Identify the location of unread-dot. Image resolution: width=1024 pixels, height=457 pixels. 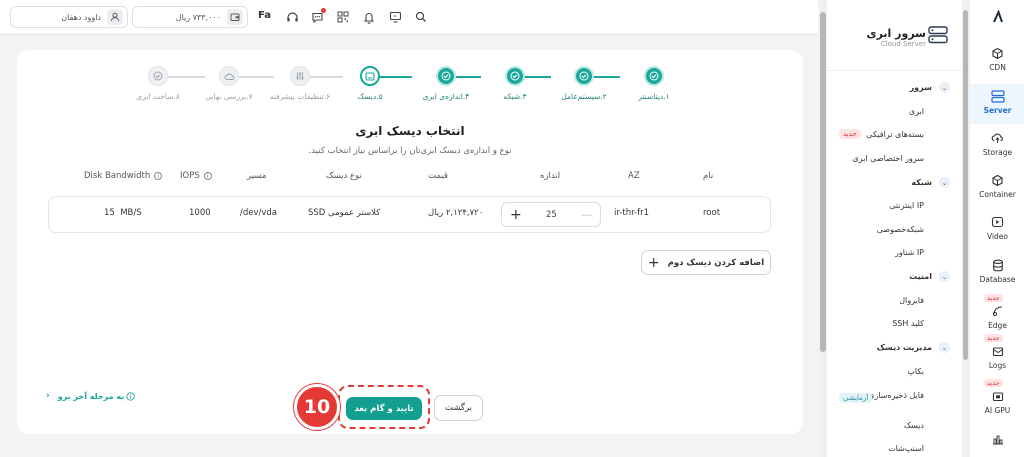
(323, 10).